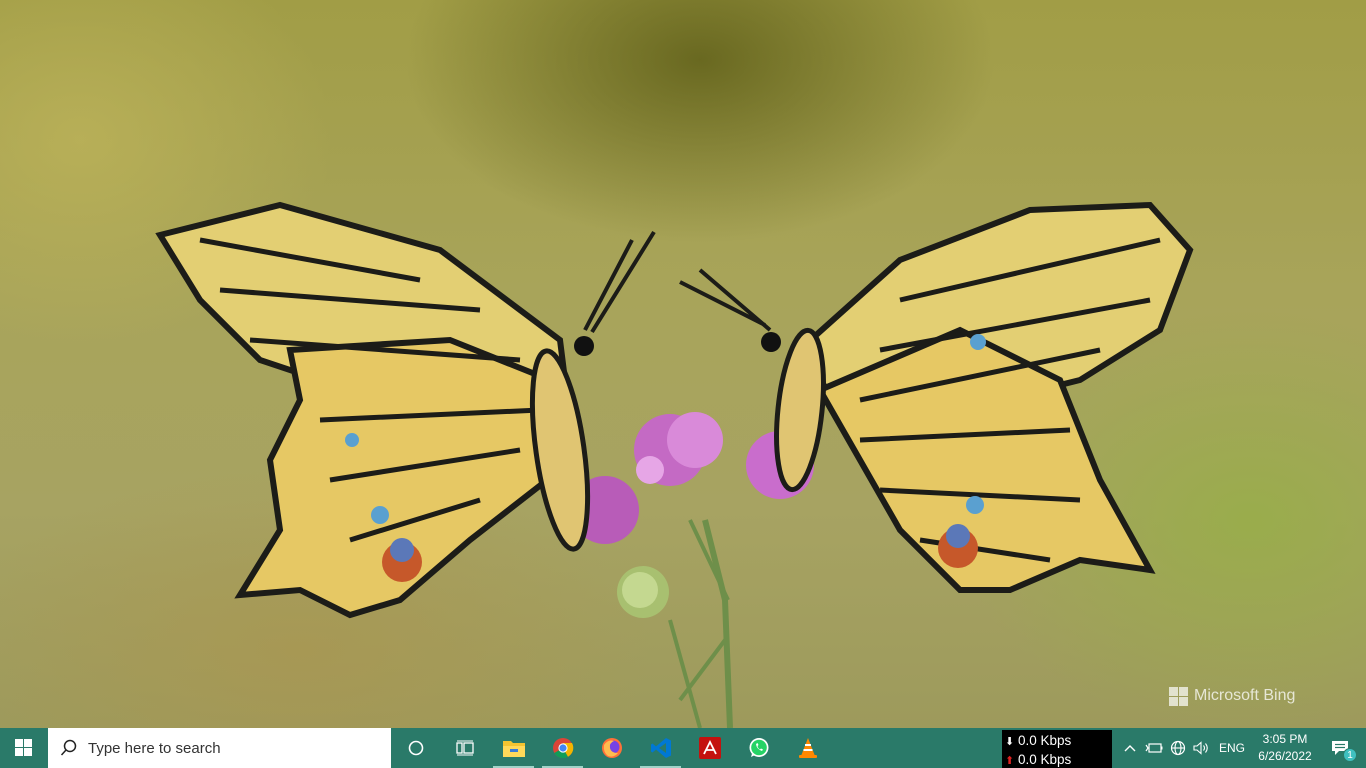  I want to click on start-button, so click(24, 748).